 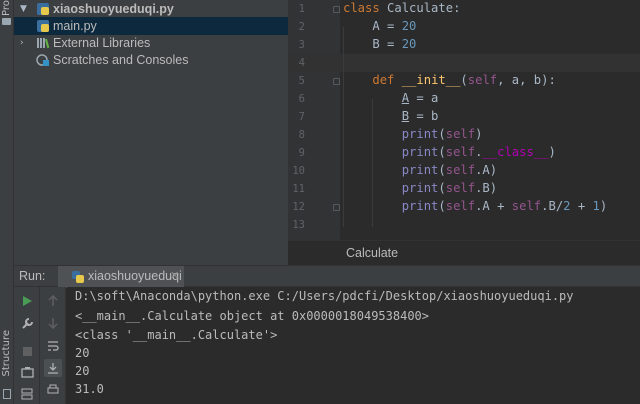 I want to click on close-icon: ✕, so click(x=174, y=275).